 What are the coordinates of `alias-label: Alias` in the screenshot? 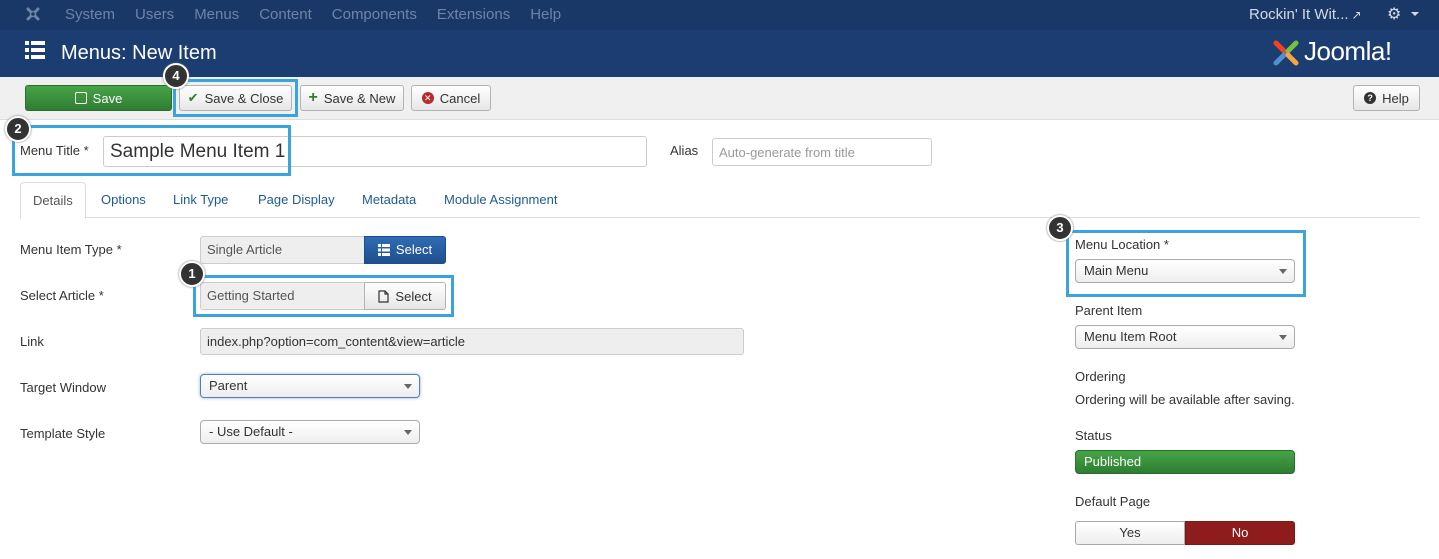 It's located at (684, 150).